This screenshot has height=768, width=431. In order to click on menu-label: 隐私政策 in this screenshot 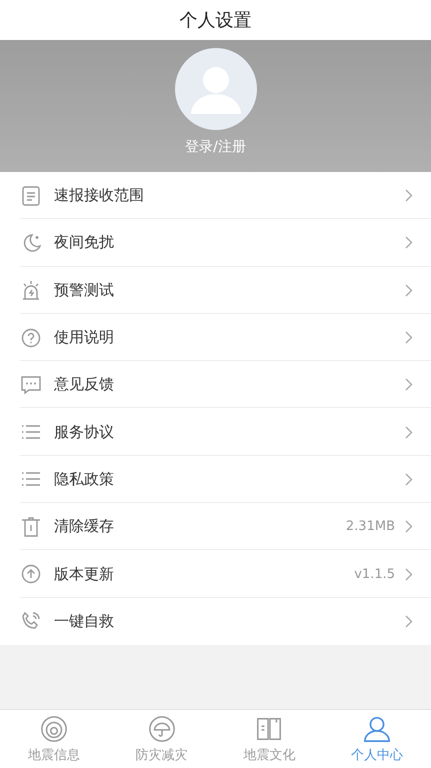, I will do `click(84, 479)`.